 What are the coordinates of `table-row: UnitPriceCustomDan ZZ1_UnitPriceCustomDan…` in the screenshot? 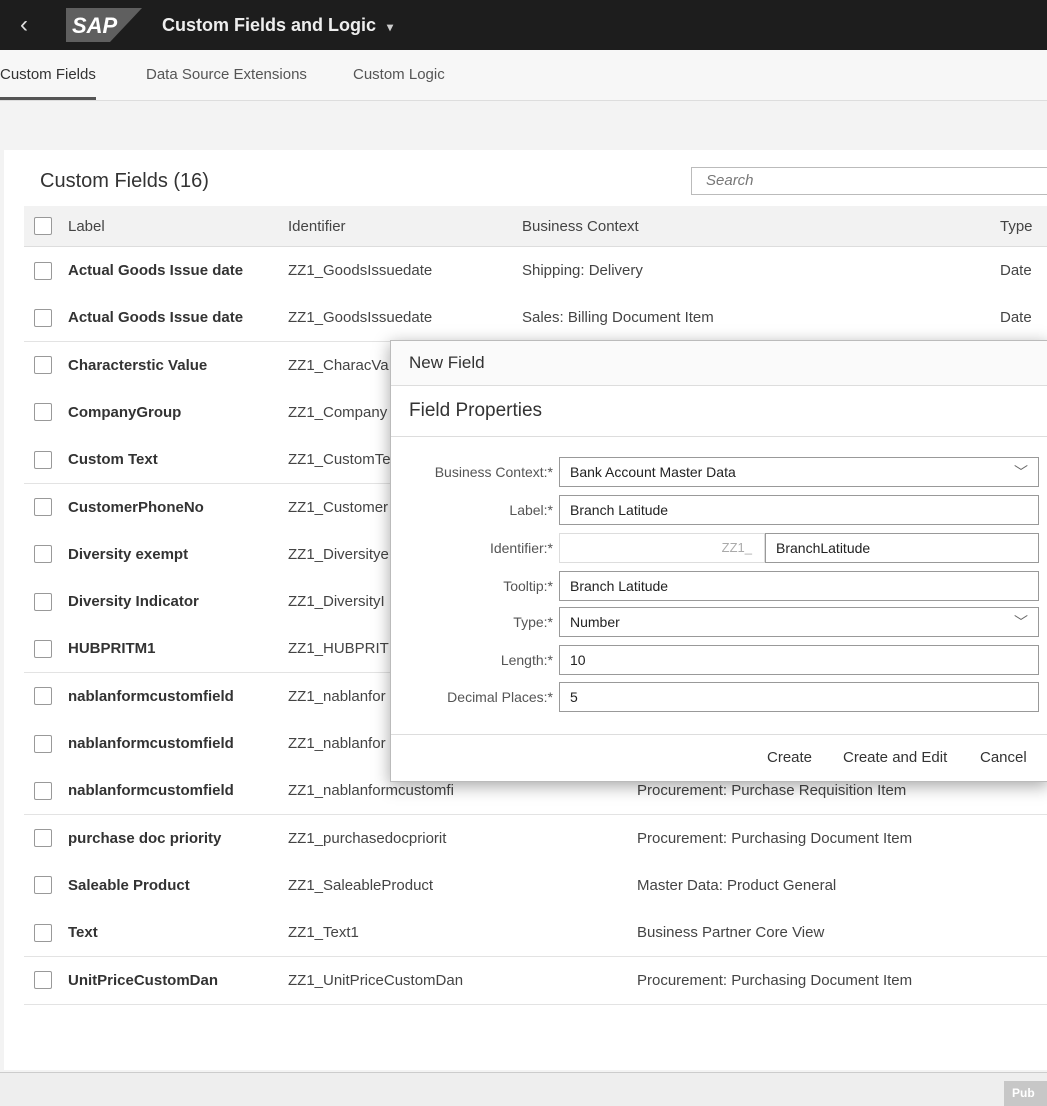 It's located at (535, 980).